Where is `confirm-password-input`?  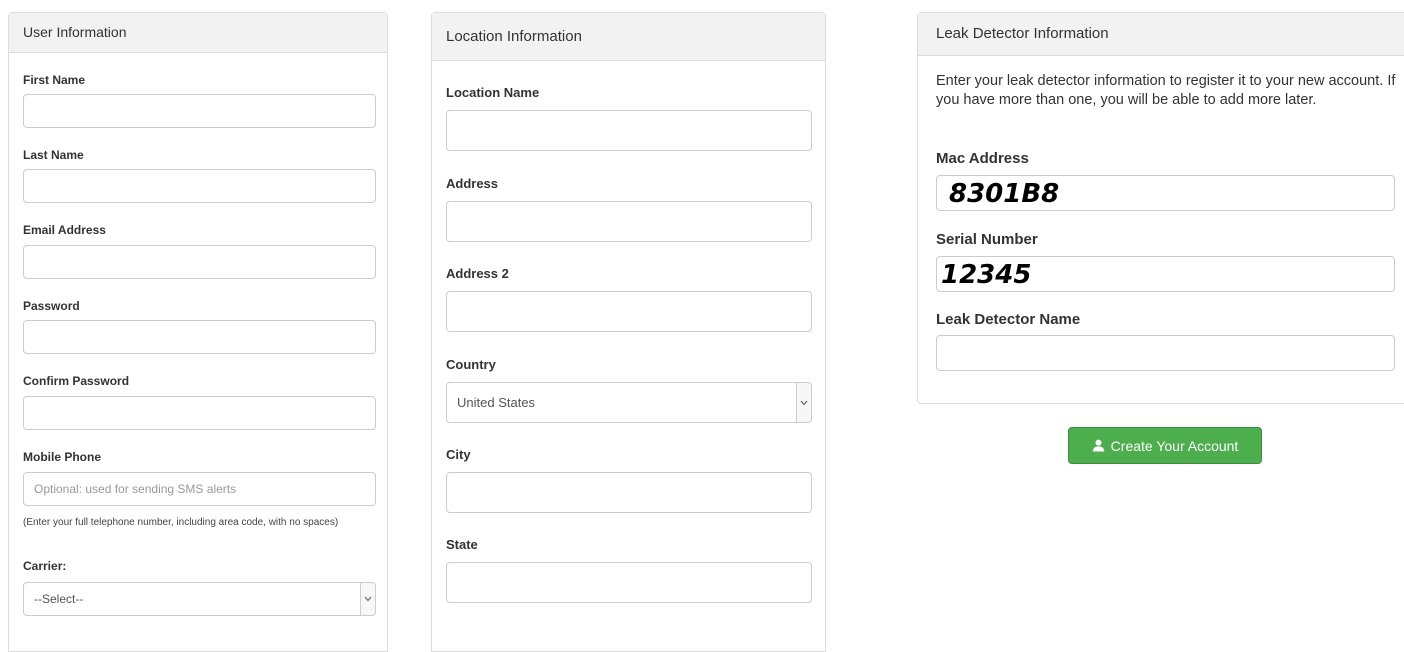
confirm-password-input is located at coordinates (199, 413).